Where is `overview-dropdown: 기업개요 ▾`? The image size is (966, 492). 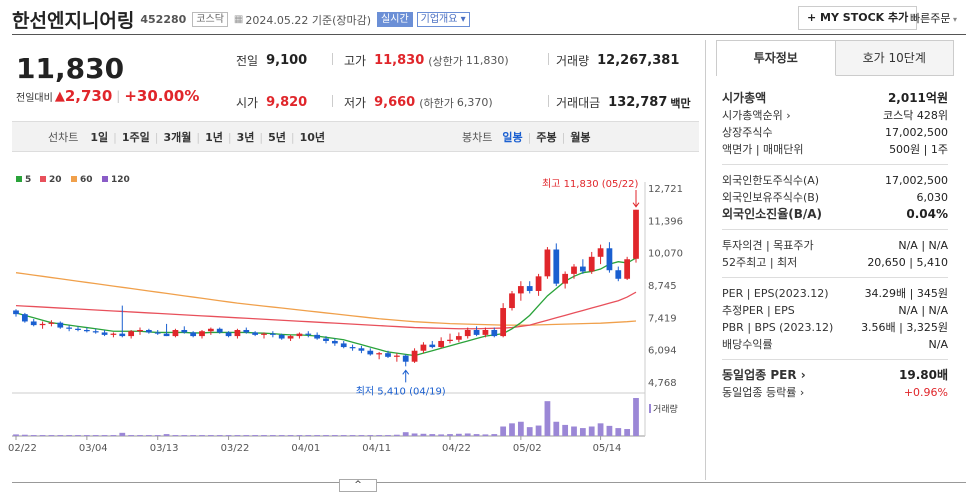
overview-dropdown: 기업개요 ▾ is located at coordinates (443, 19).